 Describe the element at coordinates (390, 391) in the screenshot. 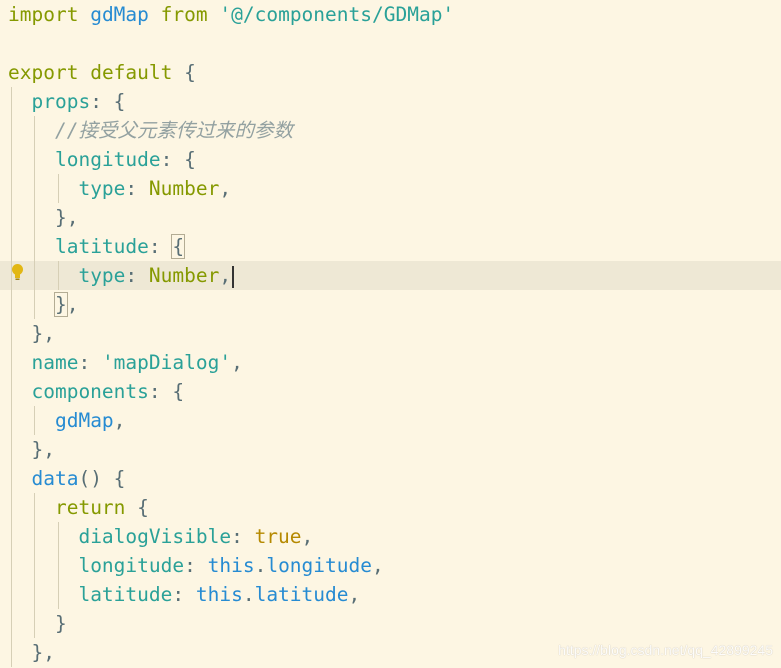

I see `code-line: components: {` at that location.